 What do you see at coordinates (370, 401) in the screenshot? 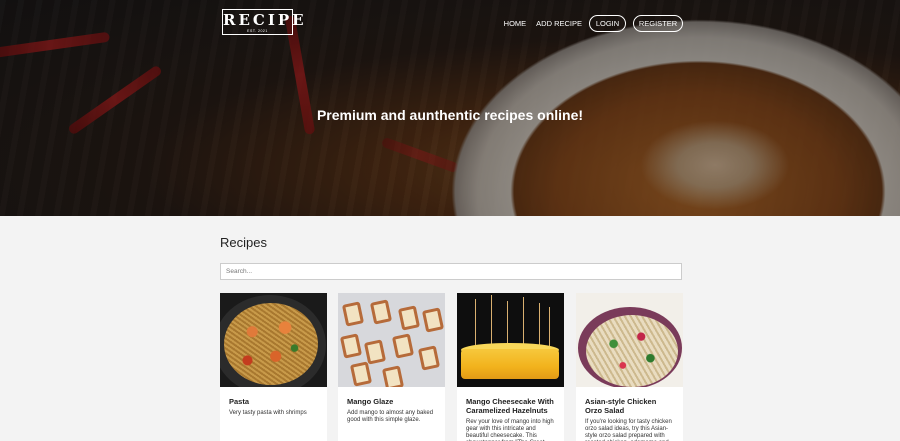
I see `recipe-title: Mango Glaze` at bounding box center [370, 401].